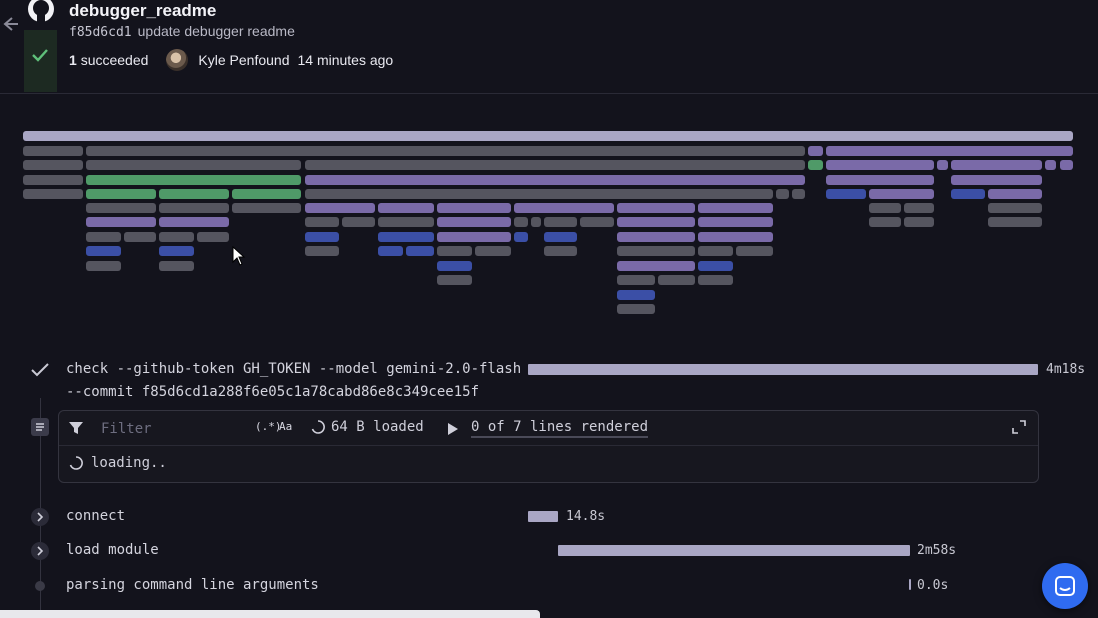  Describe the element at coordinates (285, 426) in the screenshot. I see `case-toggle: Aa` at that location.